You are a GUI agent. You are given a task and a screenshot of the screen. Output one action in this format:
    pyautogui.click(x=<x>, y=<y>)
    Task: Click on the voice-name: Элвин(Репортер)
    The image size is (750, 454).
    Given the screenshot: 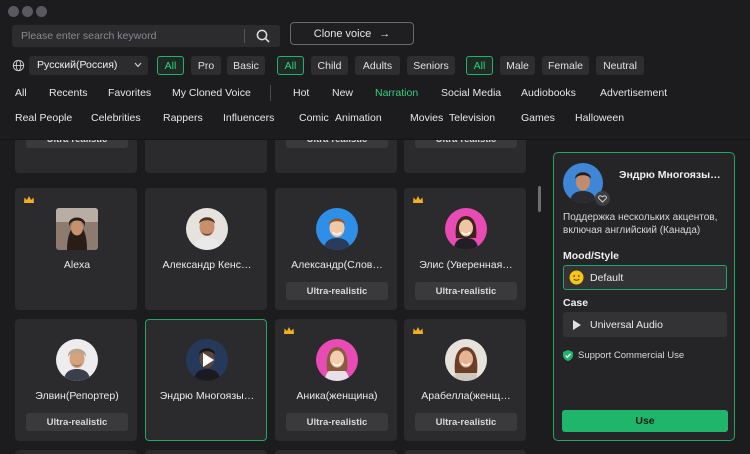 What is the action you would take?
    pyautogui.click(x=77, y=396)
    